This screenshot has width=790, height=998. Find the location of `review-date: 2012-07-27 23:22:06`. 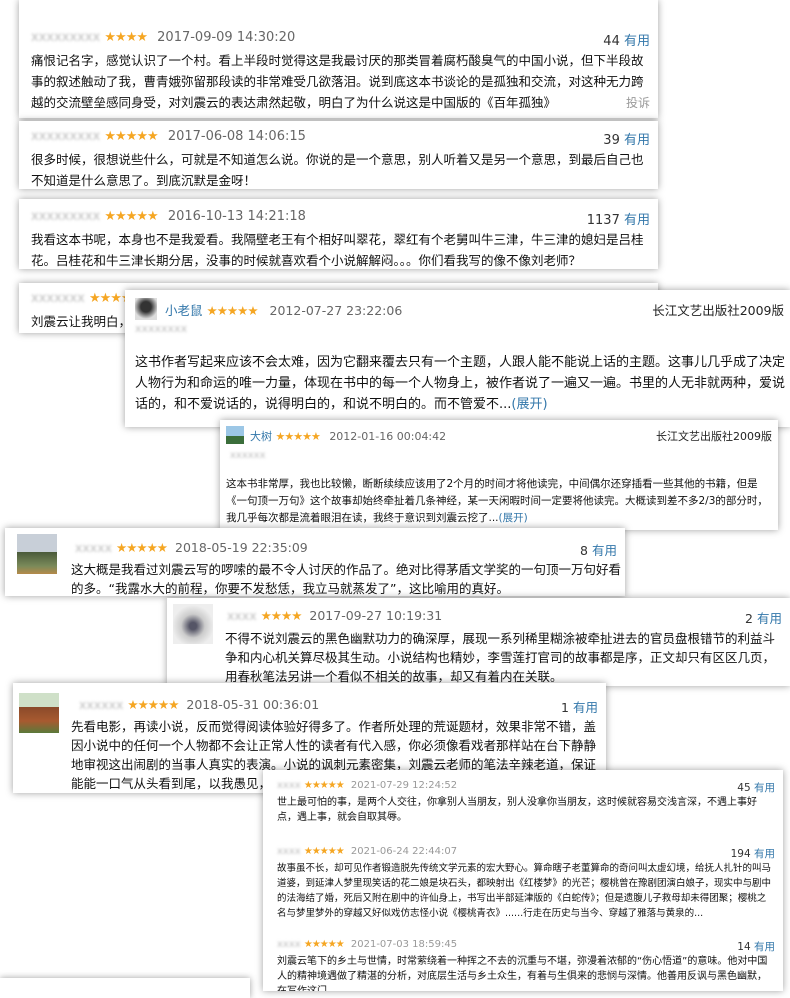

review-date: 2012-07-27 23:22:06 is located at coordinates (336, 310).